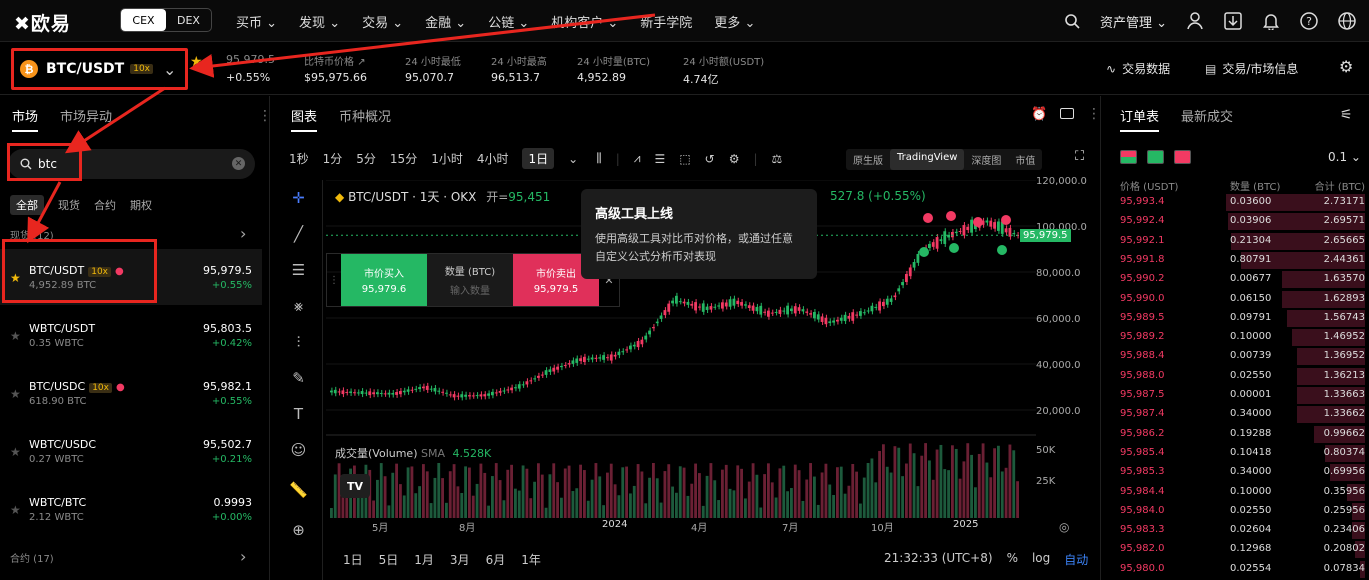 The height and width of the screenshot is (580, 1369). What do you see at coordinates (1238, 376) in the screenshot?
I see `orderbook-row: 95,988.0 0.02550 1.36213` at bounding box center [1238, 376].